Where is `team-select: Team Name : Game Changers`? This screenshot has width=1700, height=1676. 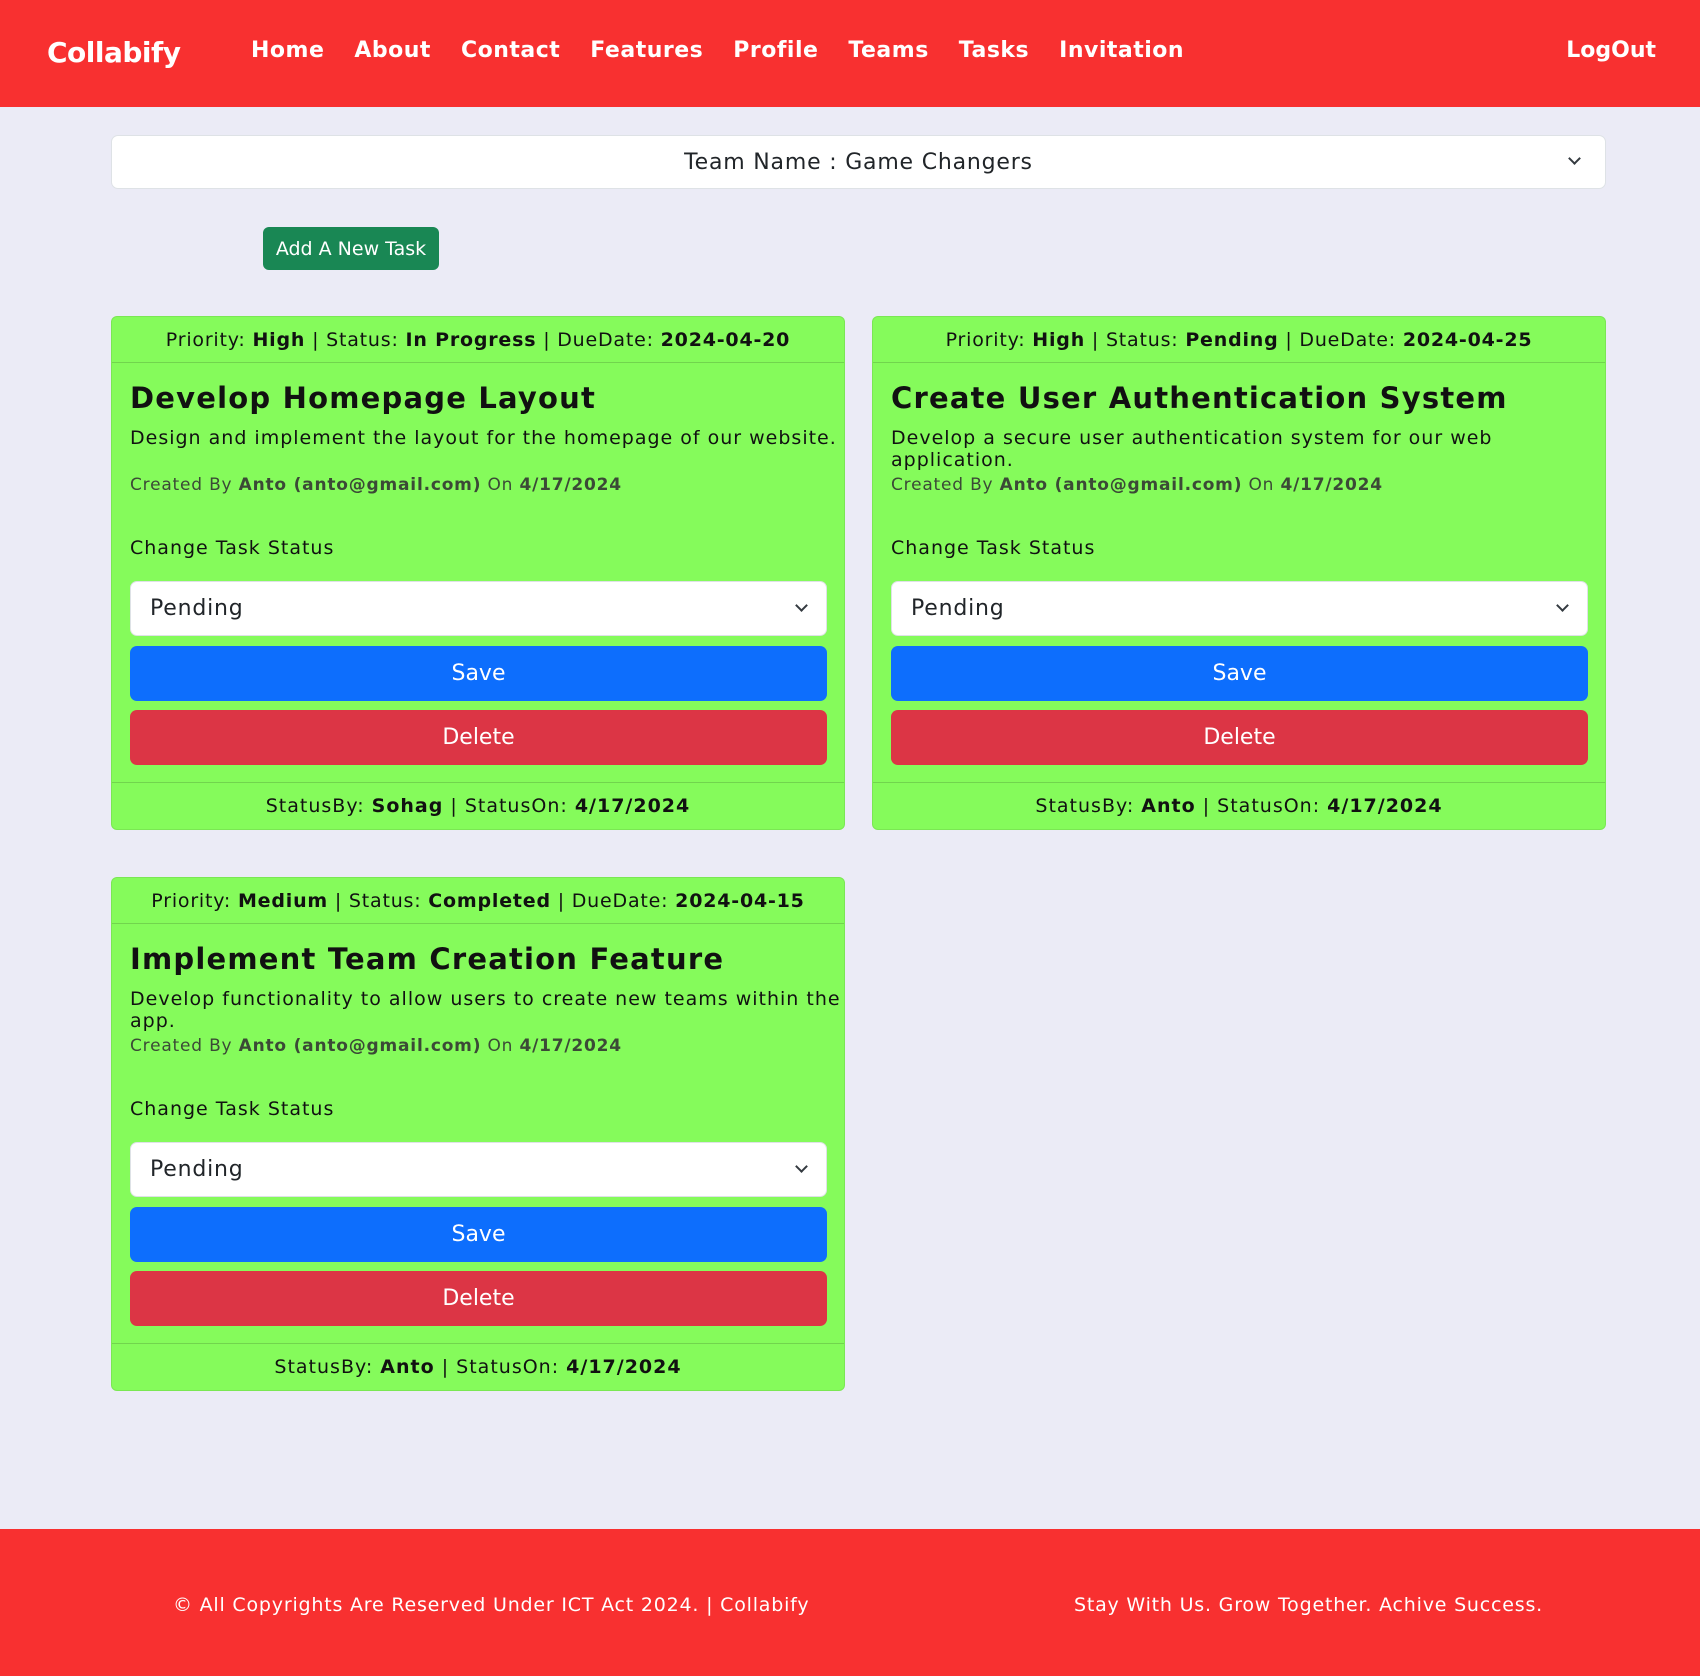
team-select: Team Name : Game Changers is located at coordinates (858, 162).